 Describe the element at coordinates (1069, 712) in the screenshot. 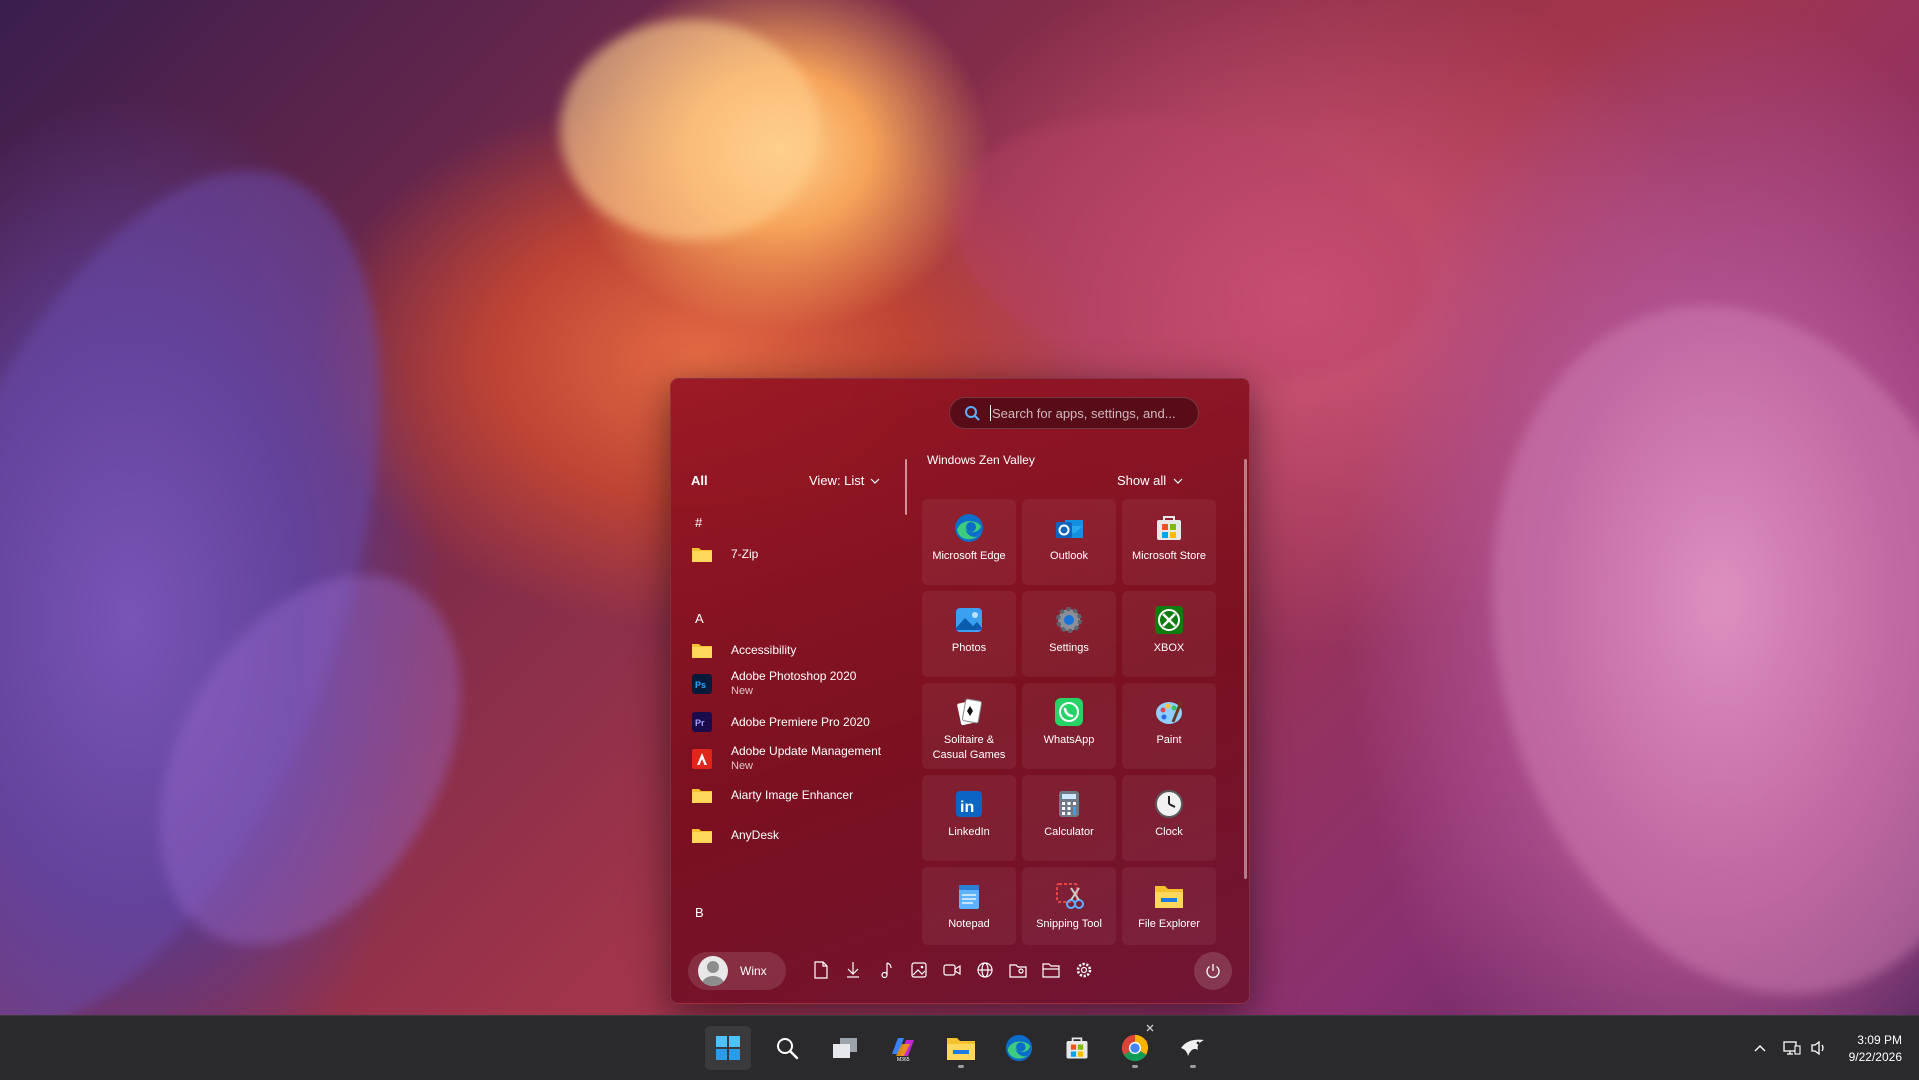

I see `whatsapp-icon` at that location.